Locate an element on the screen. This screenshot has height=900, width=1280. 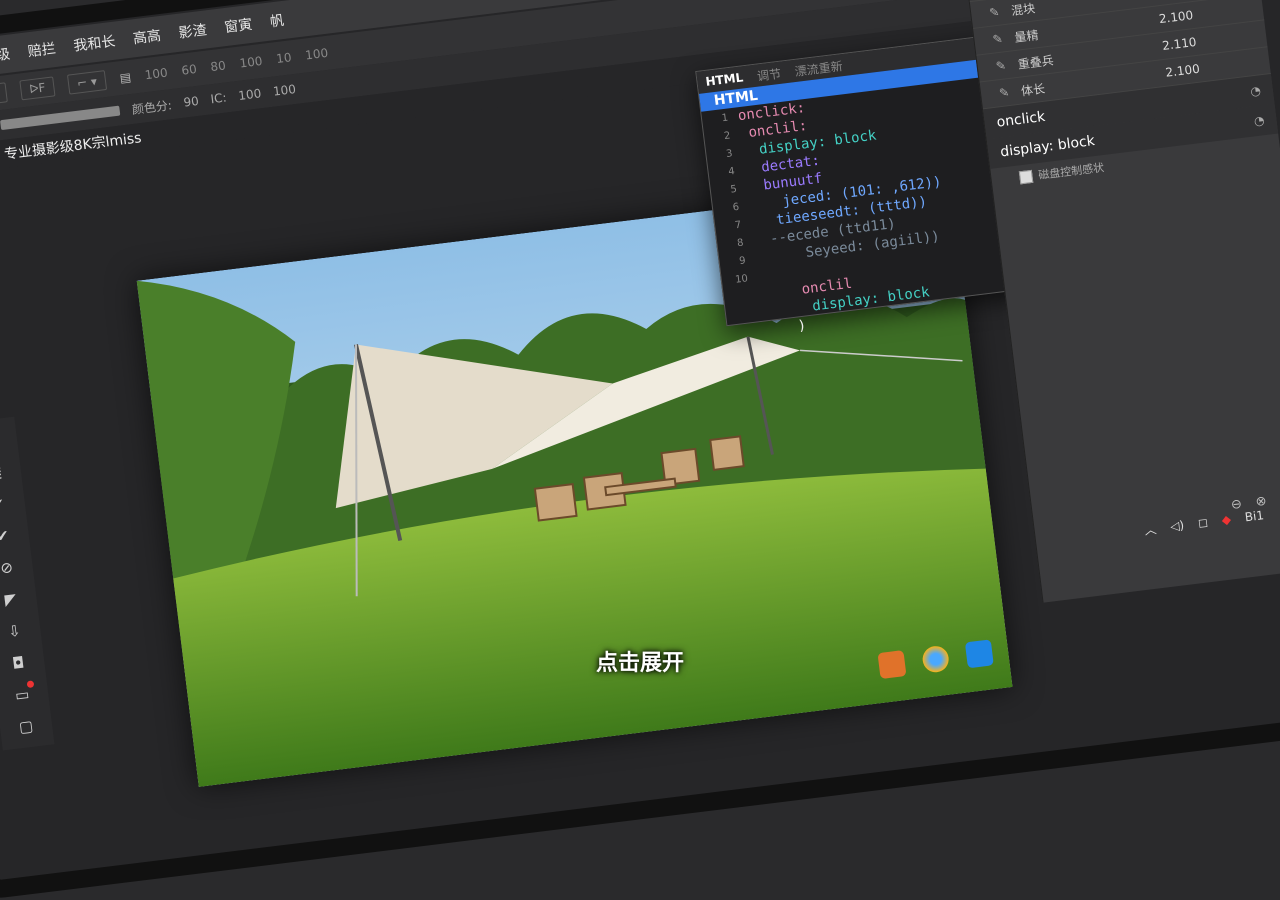
option-num-4: 10 is located at coordinates (283, 58).